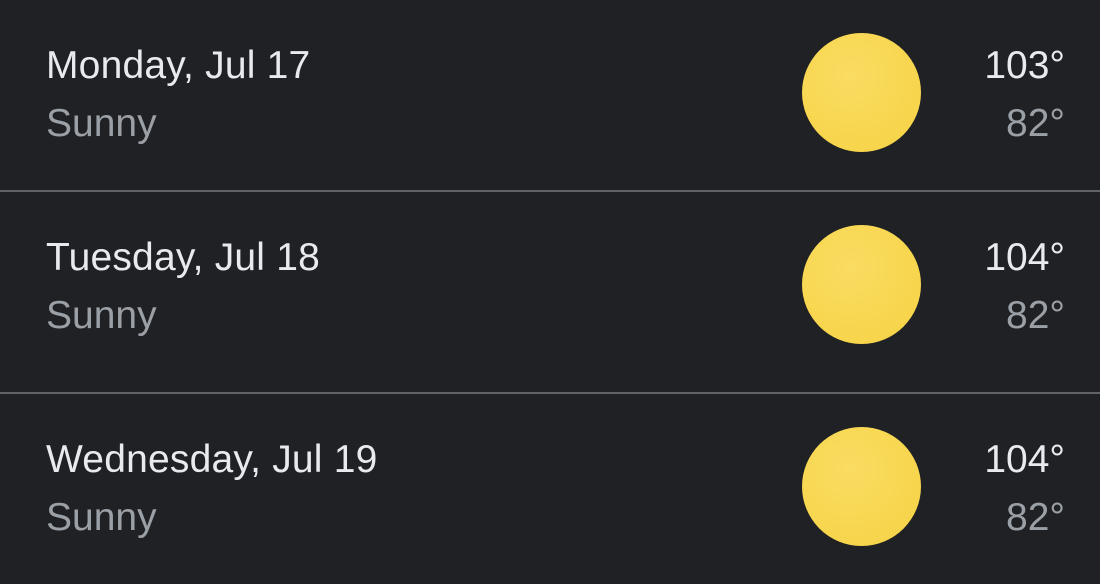  Describe the element at coordinates (212, 459) in the screenshot. I see `forecast-date: Wednesday, Jul 19` at that location.